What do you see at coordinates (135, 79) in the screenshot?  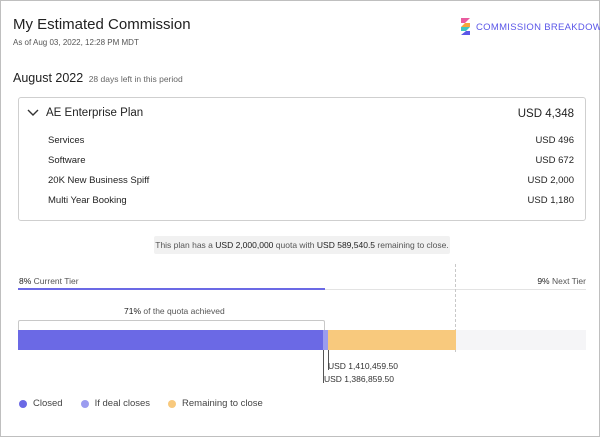 I see `days-left: 28 days left in this period` at bounding box center [135, 79].